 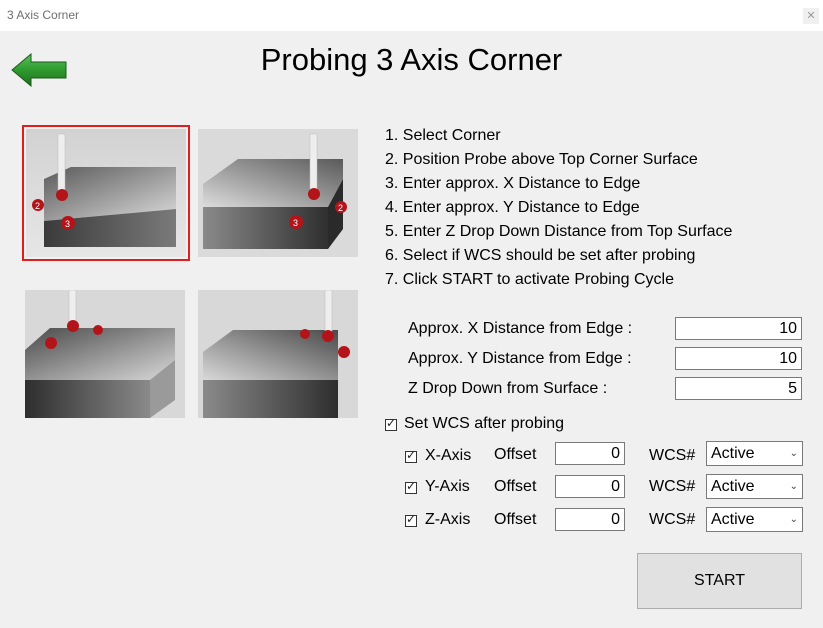 What do you see at coordinates (520, 328) in the screenshot?
I see `x-distance-label: Approx. X Distance from Edge :` at bounding box center [520, 328].